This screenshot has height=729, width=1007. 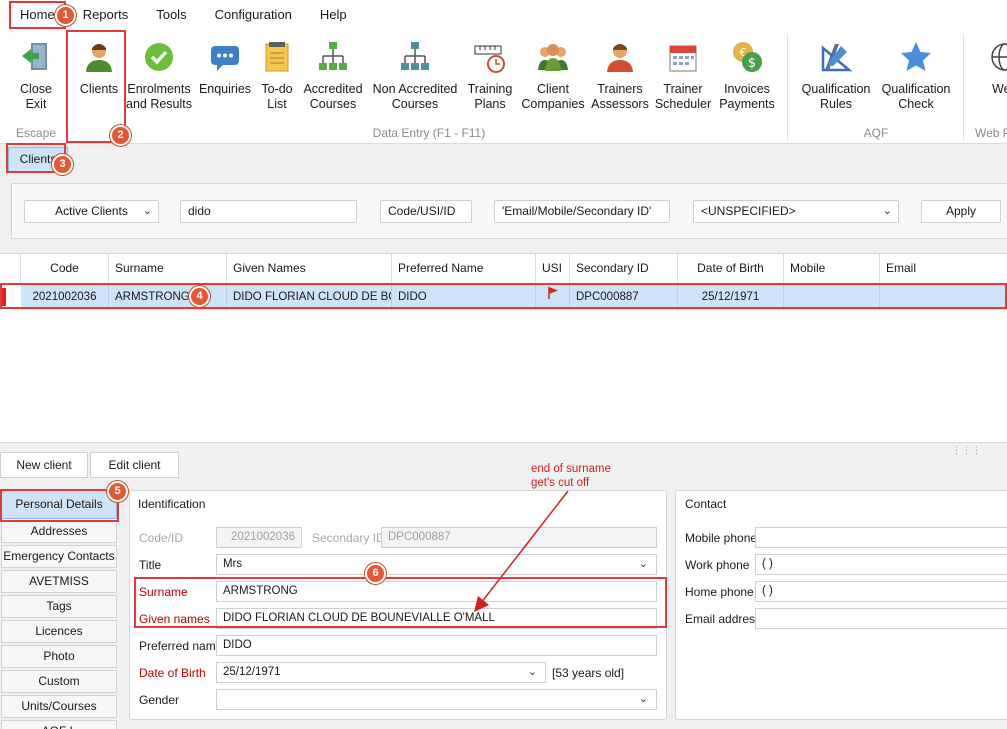 What do you see at coordinates (521, 551) in the screenshot?
I see `annotation-arrow-icon` at bounding box center [521, 551].